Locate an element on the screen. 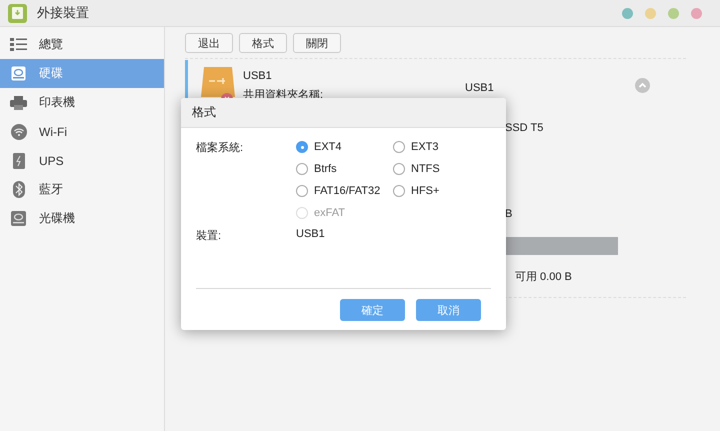  wifi-icon is located at coordinates (18, 132).